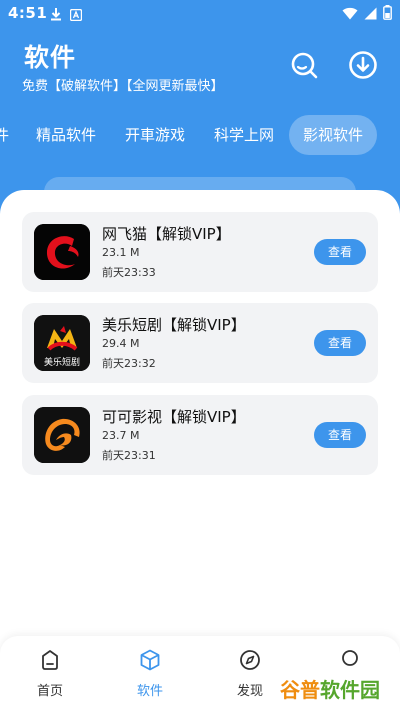 The height and width of the screenshot is (712, 400). What do you see at coordinates (50, 673) in the screenshot?
I see `nav-item-home: 首页` at bounding box center [50, 673].